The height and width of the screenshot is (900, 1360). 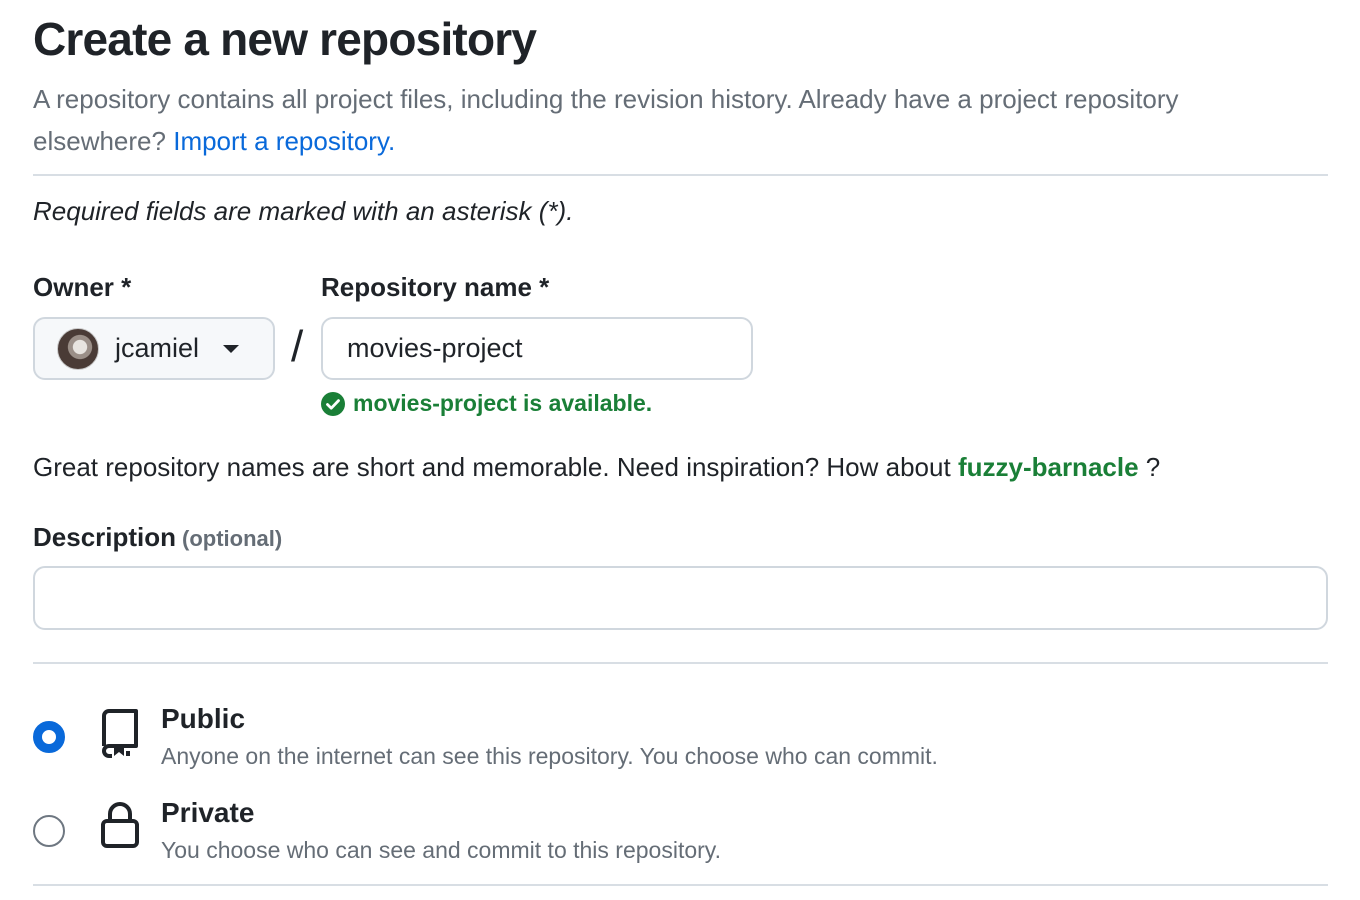 I want to click on owner-dropdown: jcamiel, so click(x=154, y=348).